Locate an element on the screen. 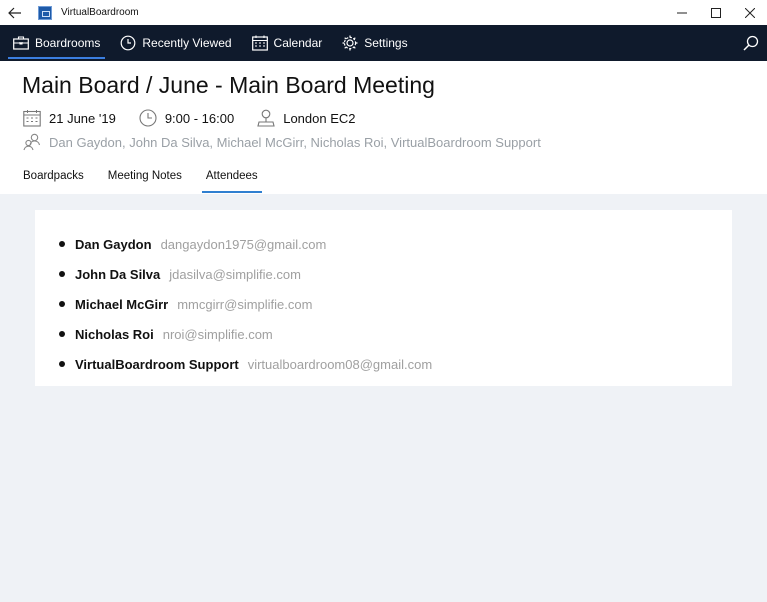 Image resolution: width=767 pixels, height=602 pixels. nav-item-label: Settings is located at coordinates (386, 43).